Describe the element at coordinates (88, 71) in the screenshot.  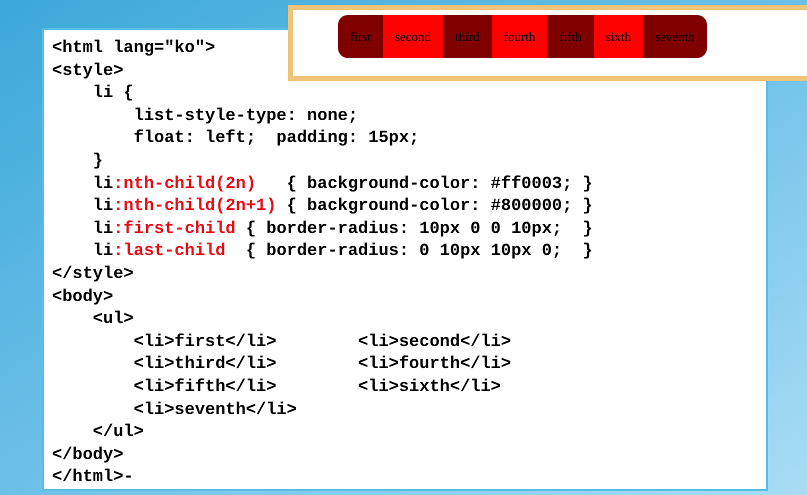
I see `code-line: <style>` at that location.